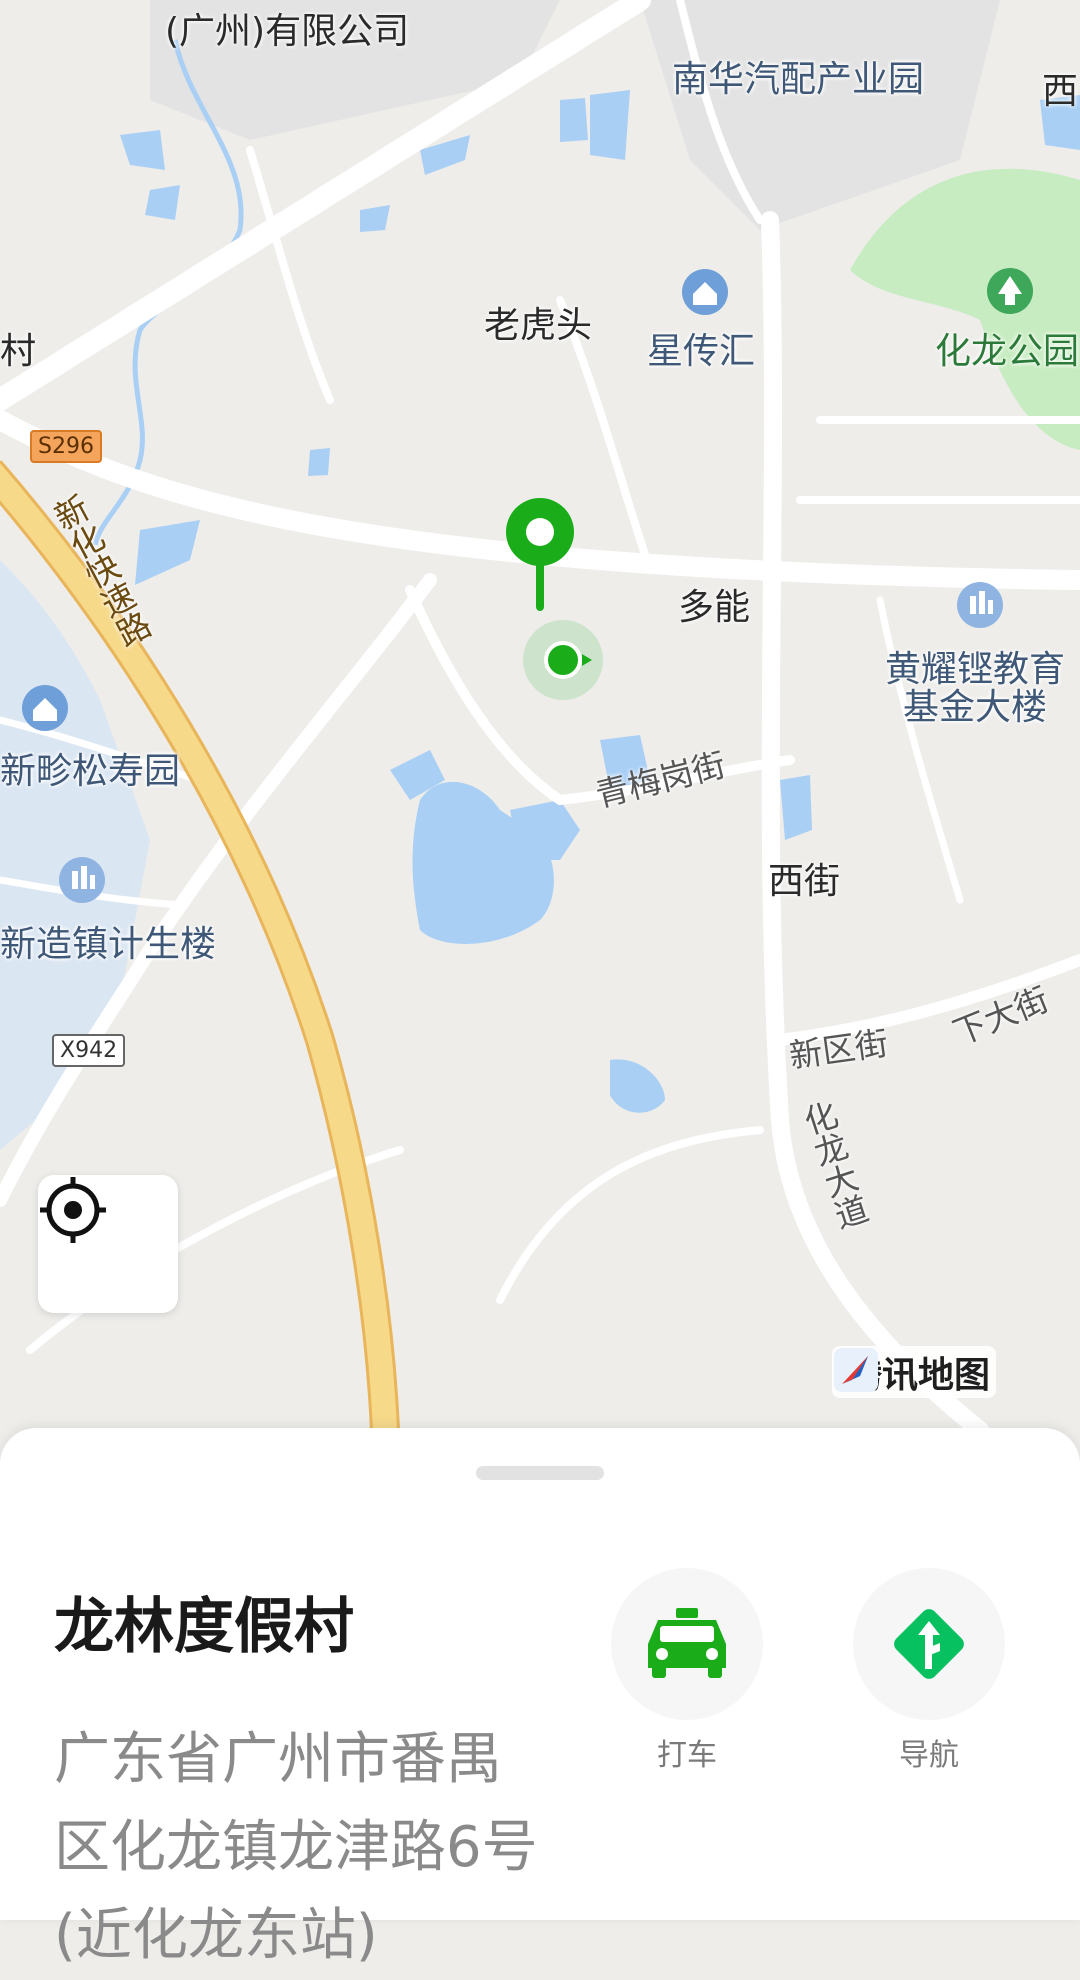 Image resolution: width=1080 pixels, height=1980 pixels. Describe the element at coordinates (1060, 91) in the screenshot. I see `map-label-xi-edge: 西` at that location.